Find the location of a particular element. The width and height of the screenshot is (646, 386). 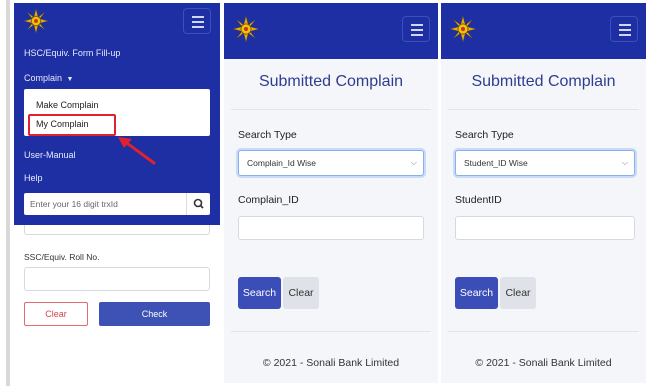

highlight-box is located at coordinates (72, 125).